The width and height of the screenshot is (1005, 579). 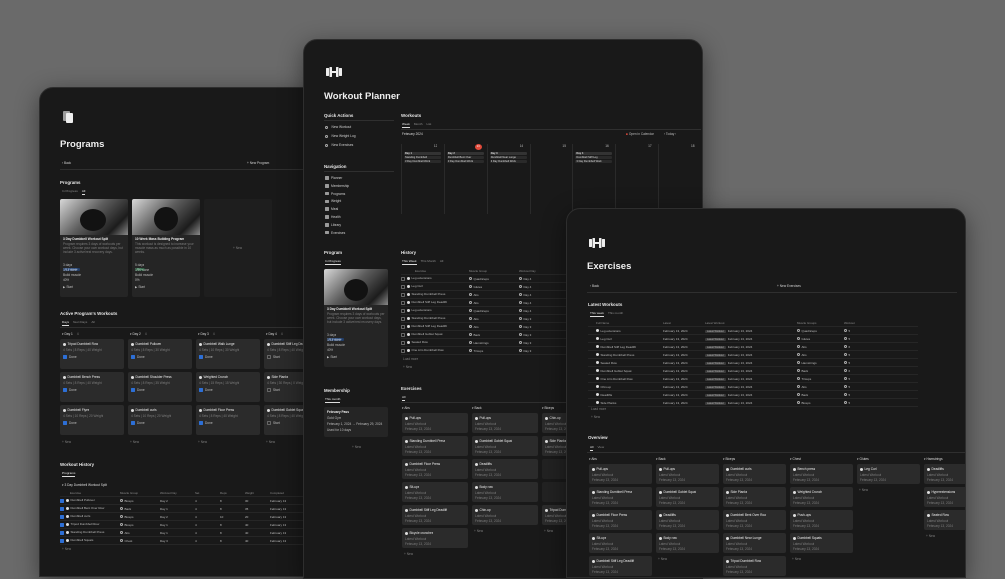 What do you see at coordinates (477, 408) in the screenshot?
I see `exercise-column-header: ▾ Back` at bounding box center [477, 408].